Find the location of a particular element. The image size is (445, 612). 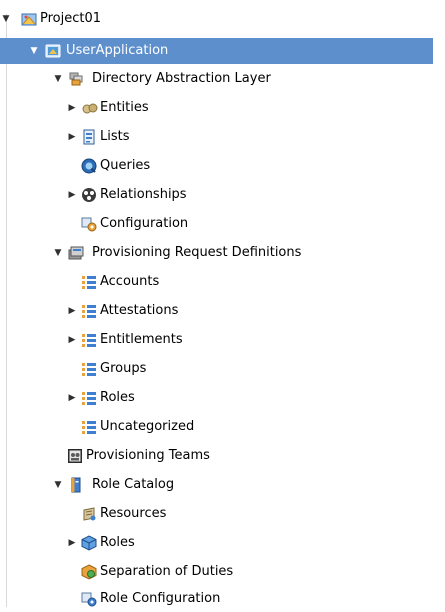

tree-item-entities: ▶ Entities is located at coordinates (222, 108).